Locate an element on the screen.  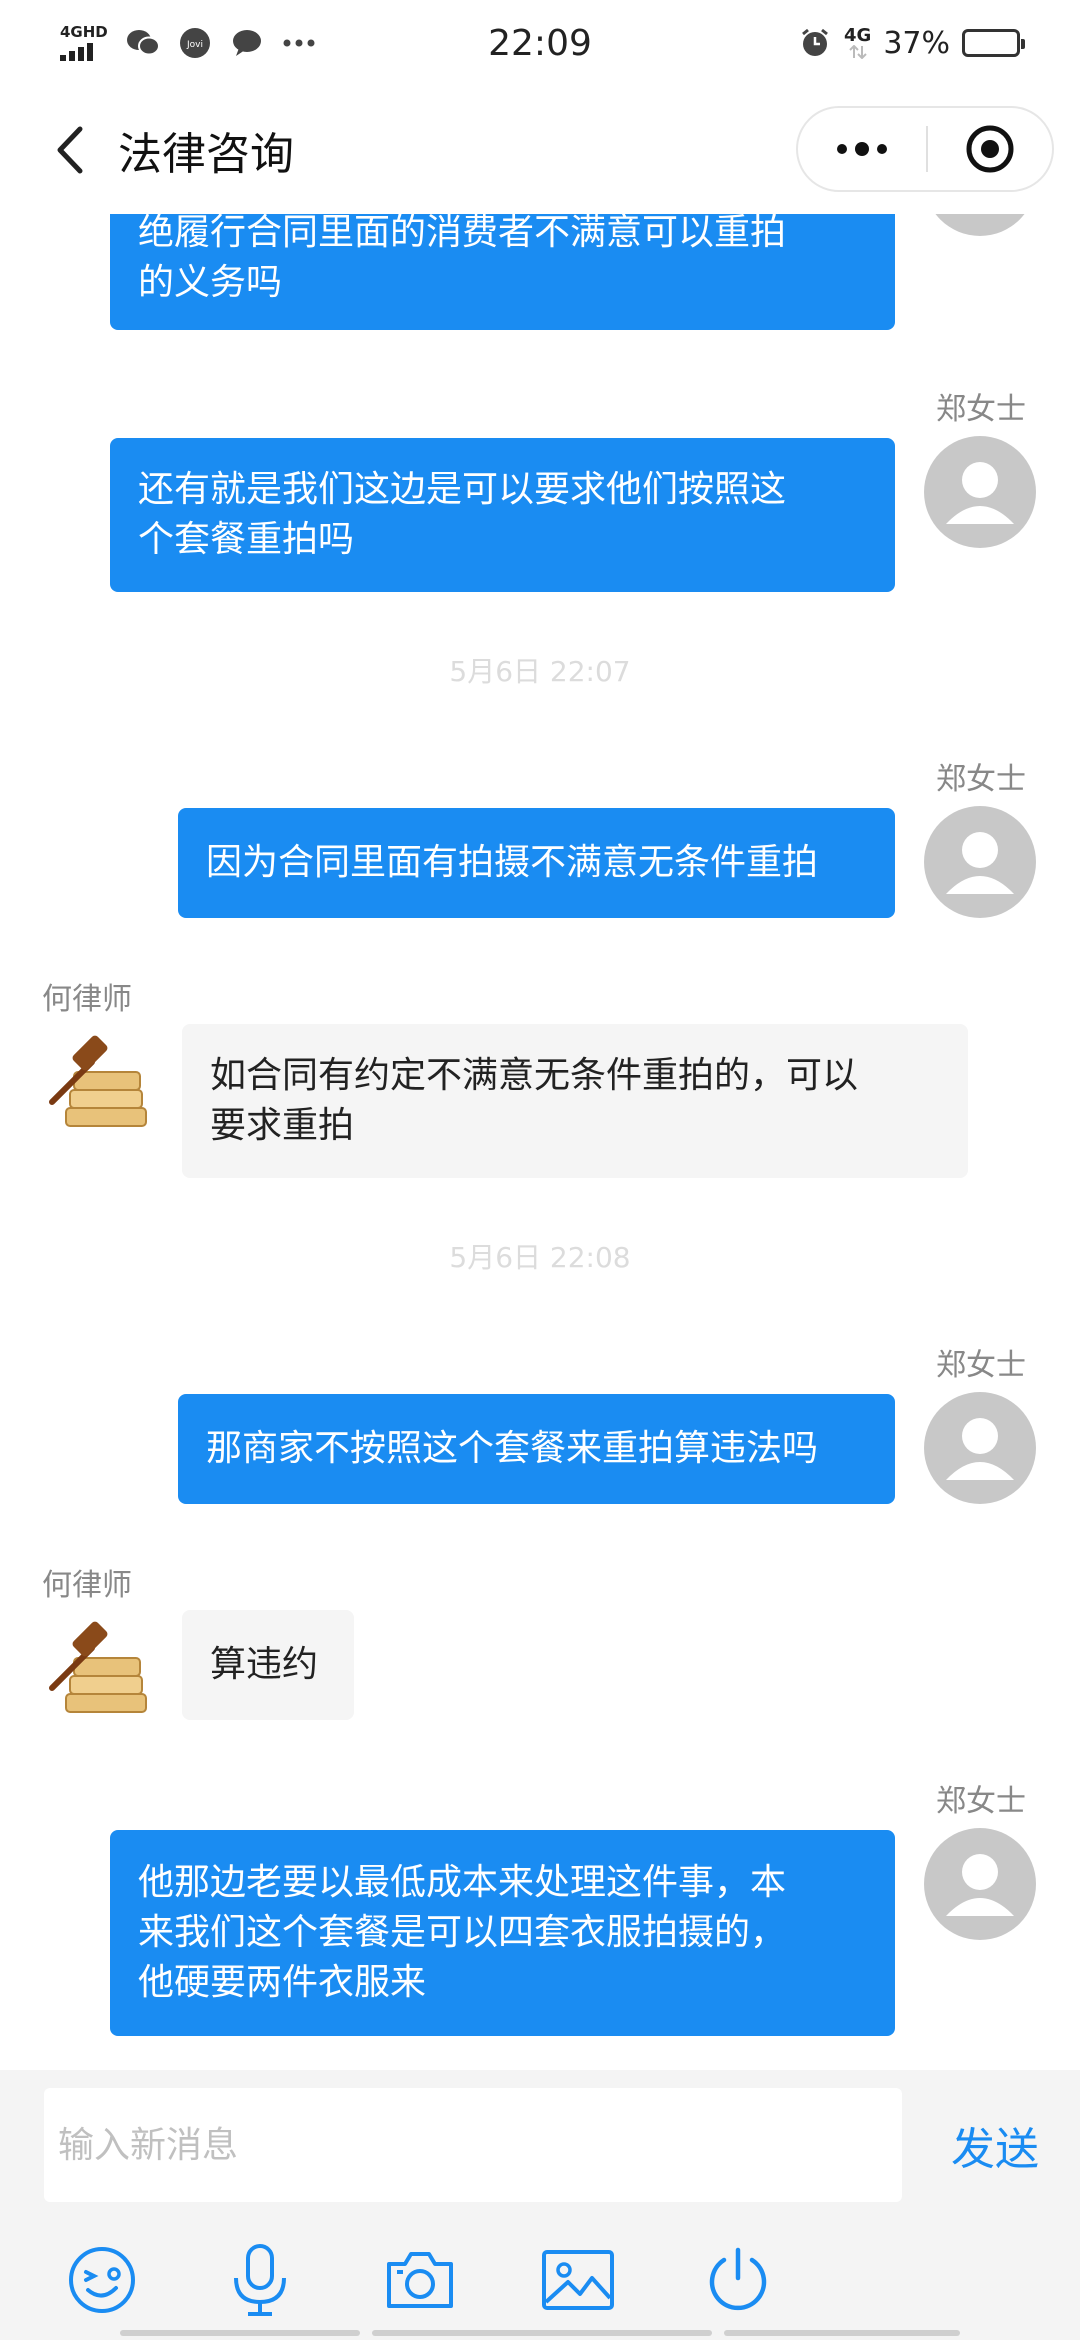
status-time: 22:09 is located at coordinates (540, 43).